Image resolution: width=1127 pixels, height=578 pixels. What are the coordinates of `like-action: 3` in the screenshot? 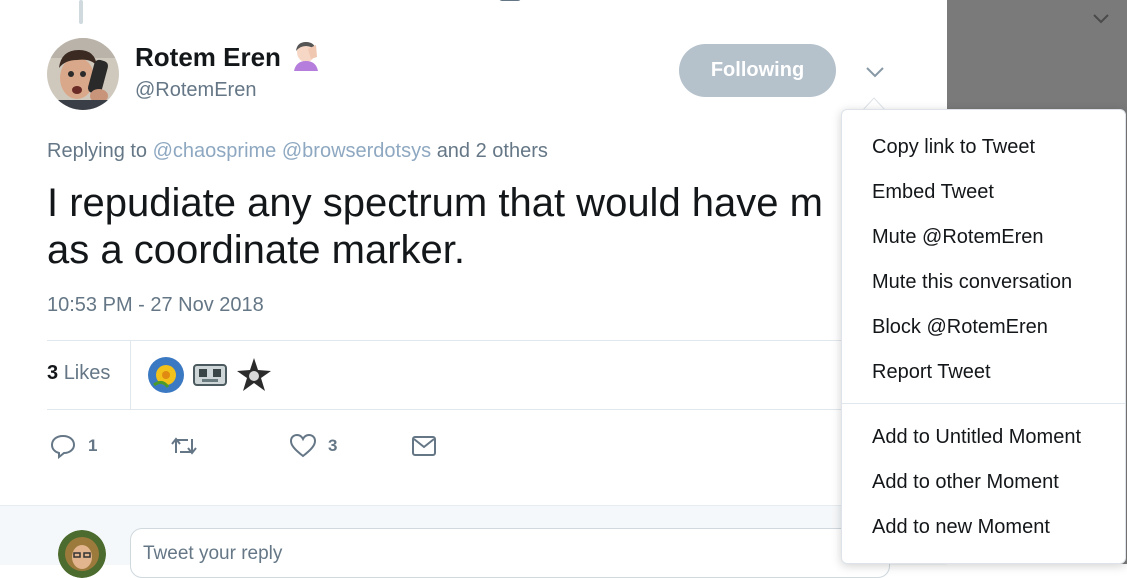 It's located at (313, 446).